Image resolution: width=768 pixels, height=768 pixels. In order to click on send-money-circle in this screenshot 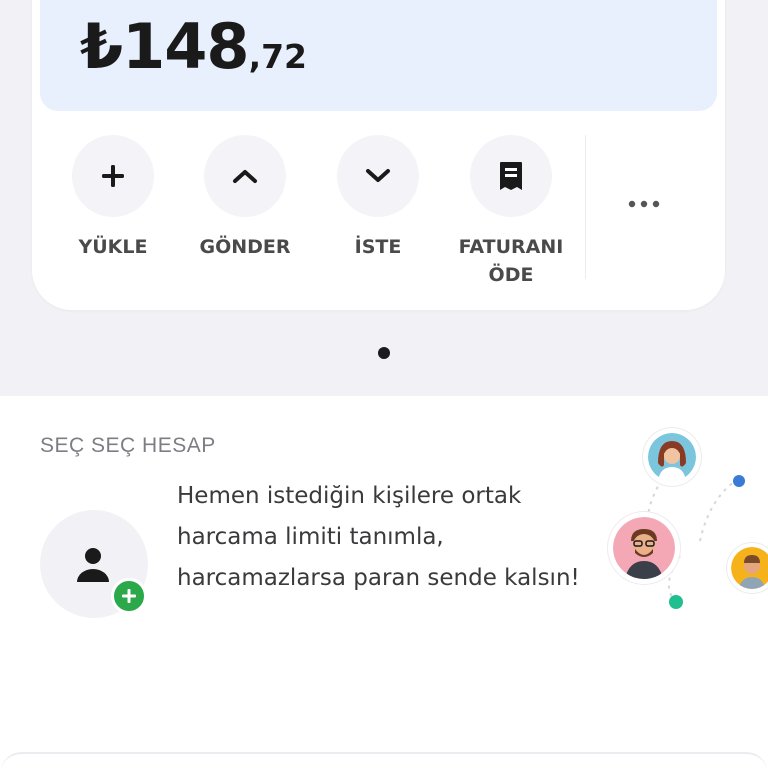, I will do `click(245, 176)`.